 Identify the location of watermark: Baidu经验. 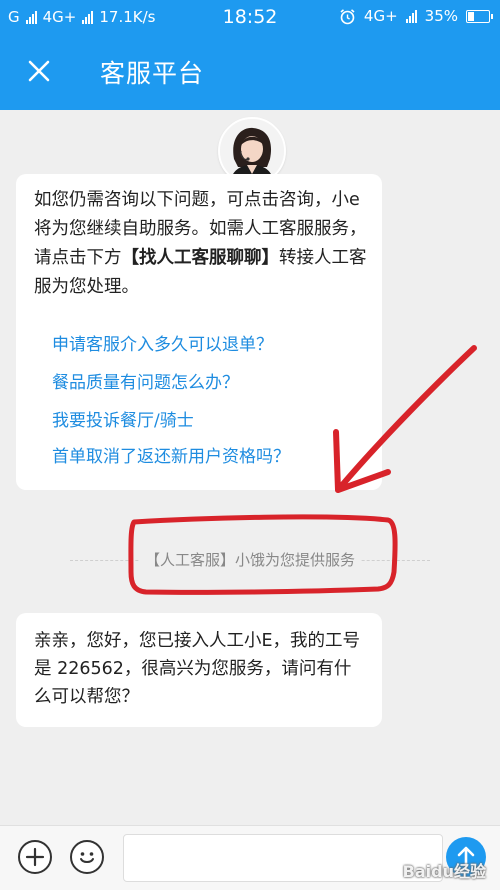
(444, 871).